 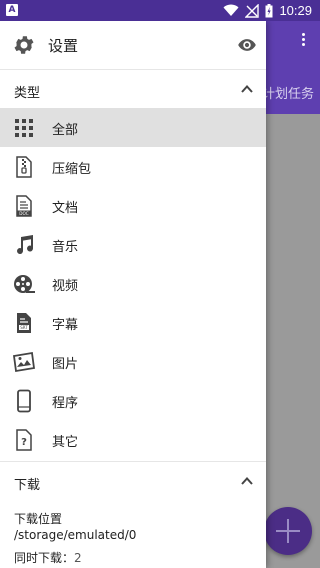 What do you see at coordinates (24, 213) in the screenshot?
I see `svg-text: DOC` at bounding box center [24, 213].